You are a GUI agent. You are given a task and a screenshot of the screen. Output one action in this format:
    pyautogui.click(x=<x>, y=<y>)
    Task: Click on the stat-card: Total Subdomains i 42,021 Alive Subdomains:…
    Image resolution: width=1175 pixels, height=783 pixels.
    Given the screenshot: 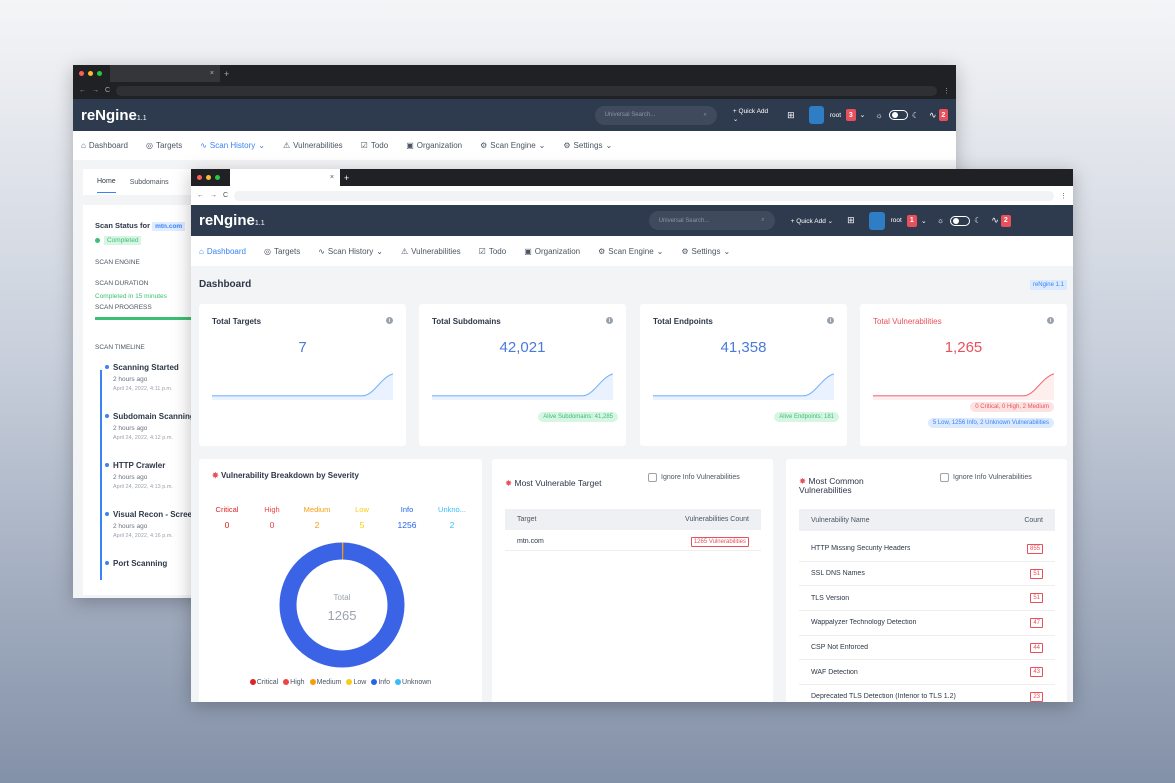 What is the action you would take?
    pyautogui.click(x=522, y=375)
    